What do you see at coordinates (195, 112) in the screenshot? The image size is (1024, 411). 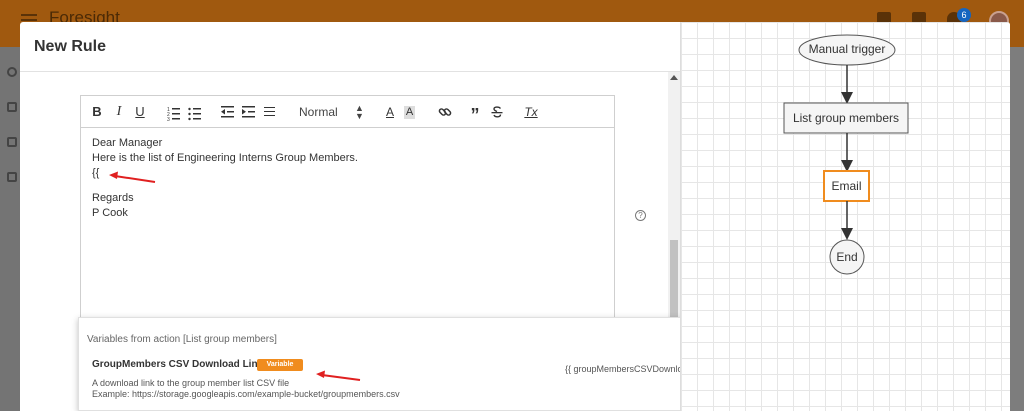 I see `bullet-list-icon` at bounding box center [195, 112].